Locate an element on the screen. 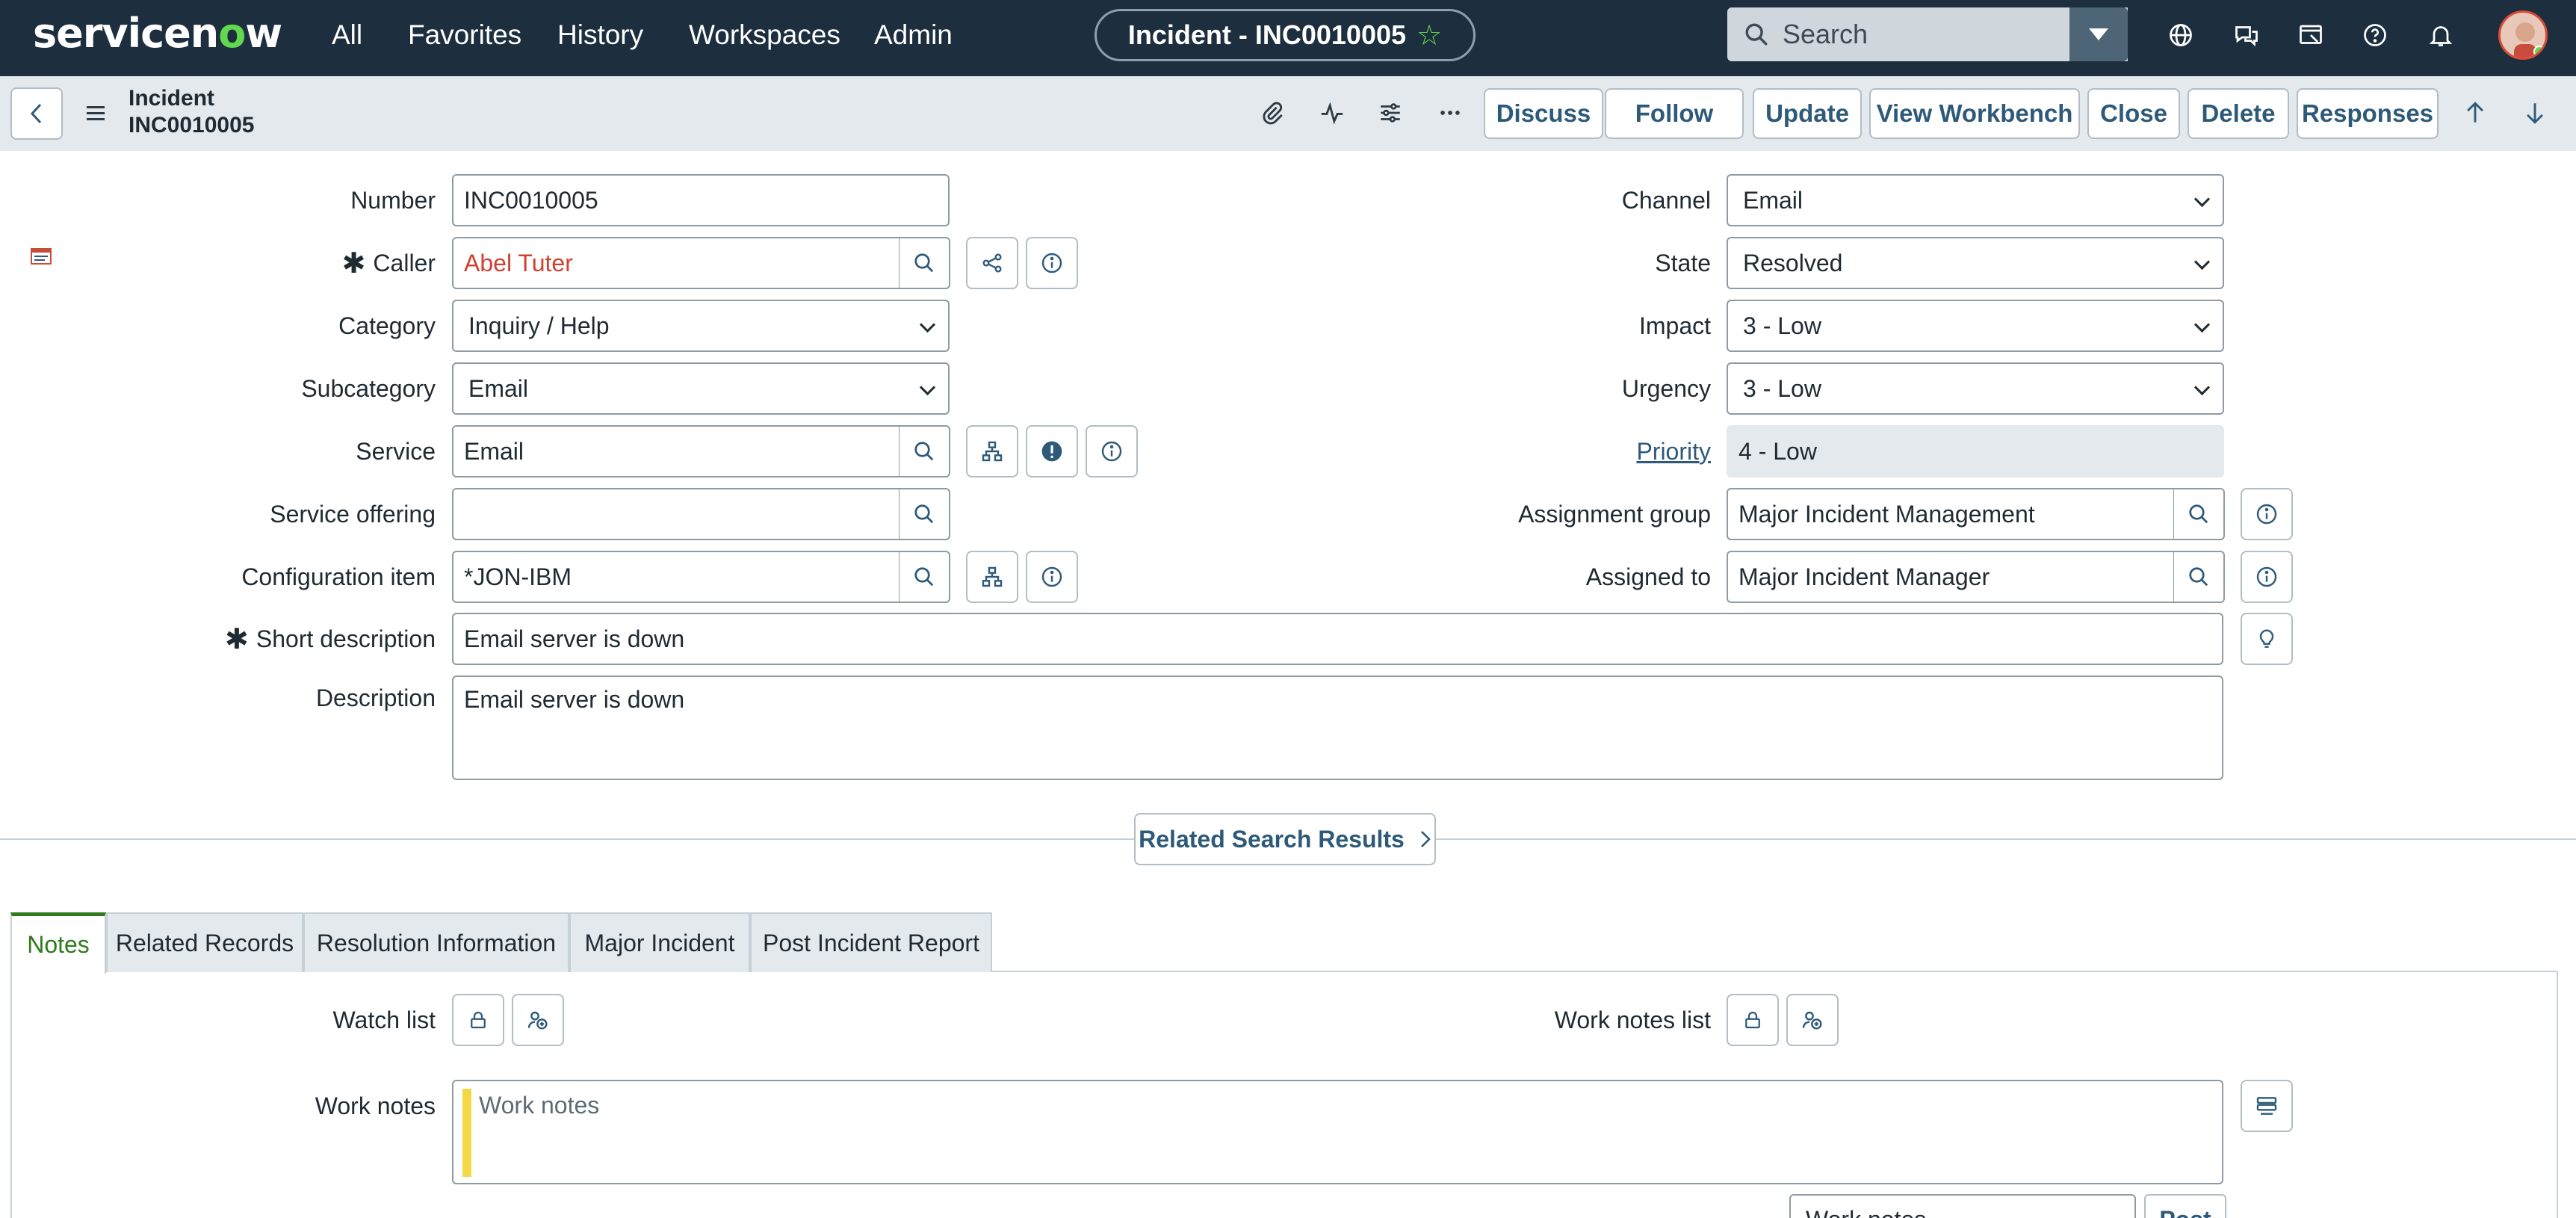 This screenshot has width=2576, height=1218. lock-icon is located at coordinates (478, 1020).